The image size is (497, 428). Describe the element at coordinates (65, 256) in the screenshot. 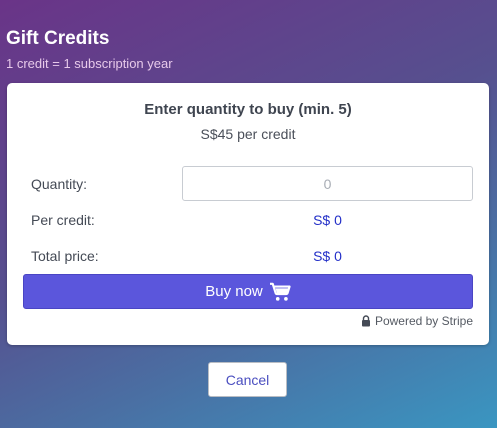

I see `total-price-label: Total price:` at that location.